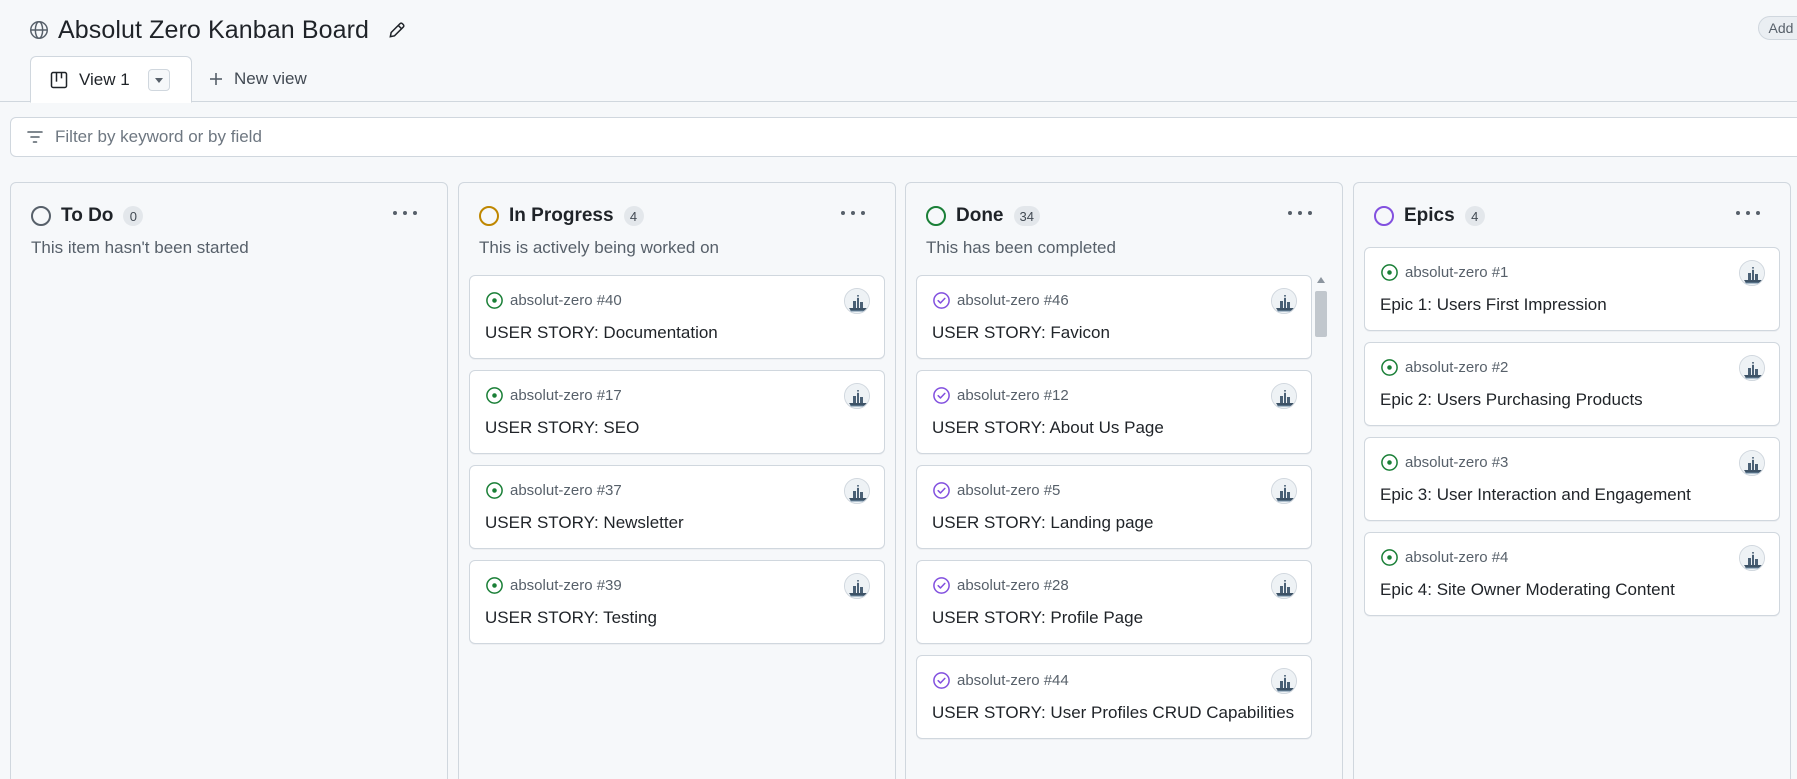  I want to click on board-header: Absolut Zero Kanban Board, so click(217, 30).